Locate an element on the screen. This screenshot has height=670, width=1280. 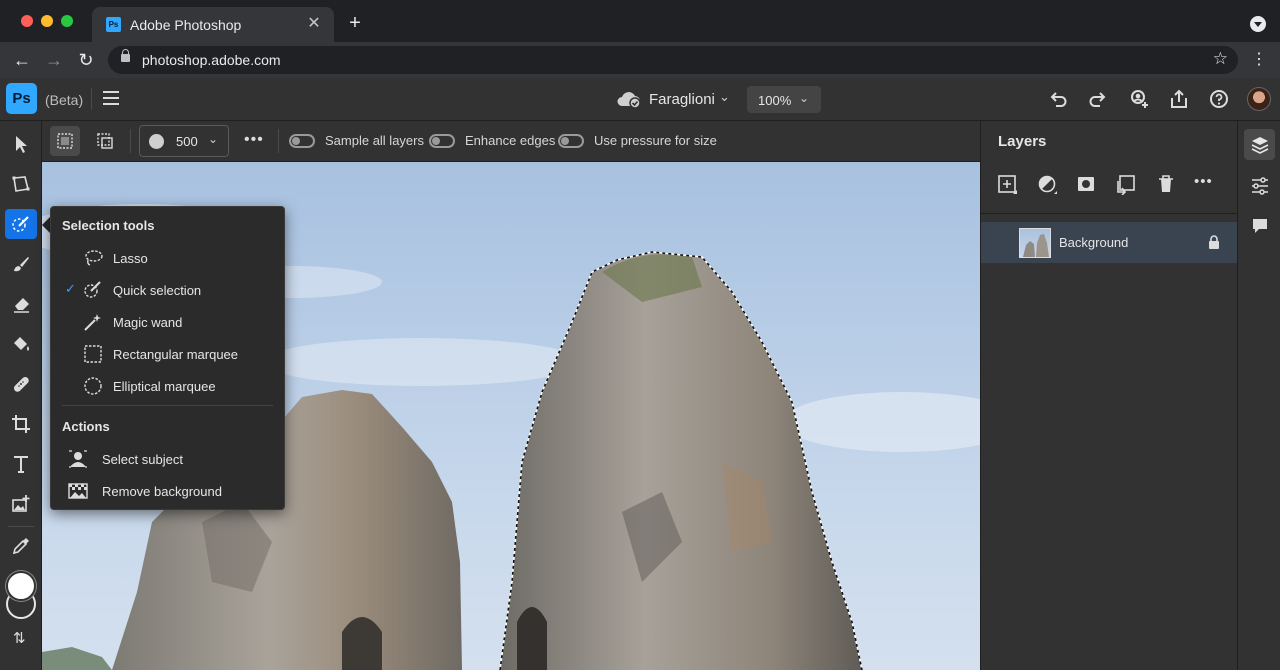
healing-brush-tool-button is located at coordinates (21, 384).